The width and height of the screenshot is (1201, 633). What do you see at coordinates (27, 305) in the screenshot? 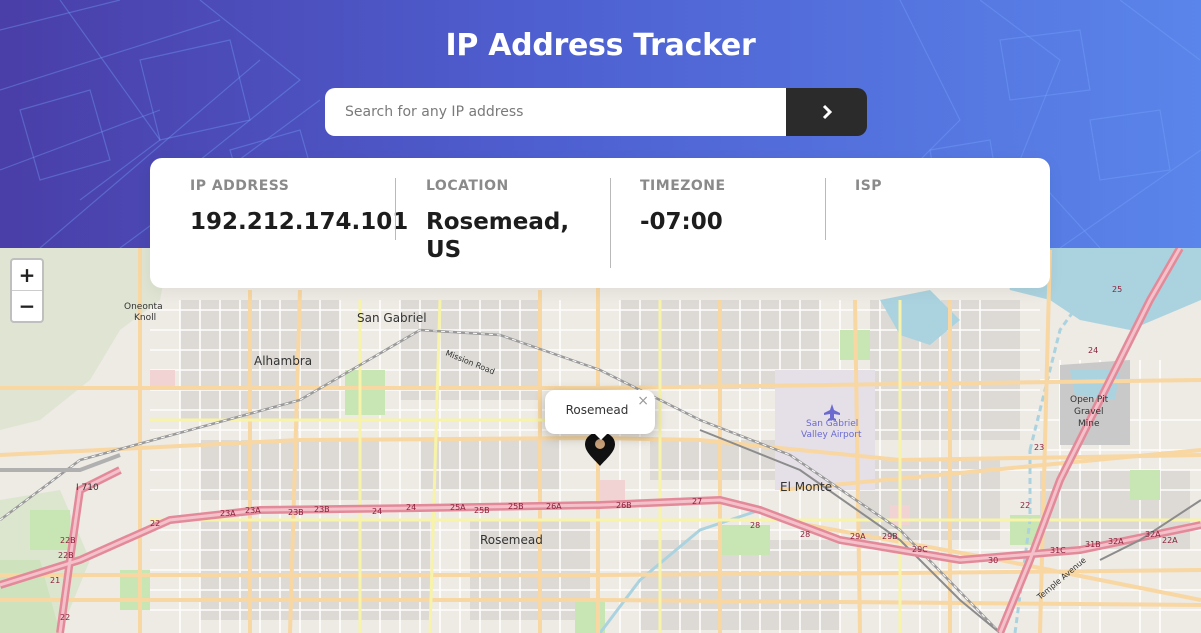
I see `zoom-out-button: −` at bounding box center [27, 305].